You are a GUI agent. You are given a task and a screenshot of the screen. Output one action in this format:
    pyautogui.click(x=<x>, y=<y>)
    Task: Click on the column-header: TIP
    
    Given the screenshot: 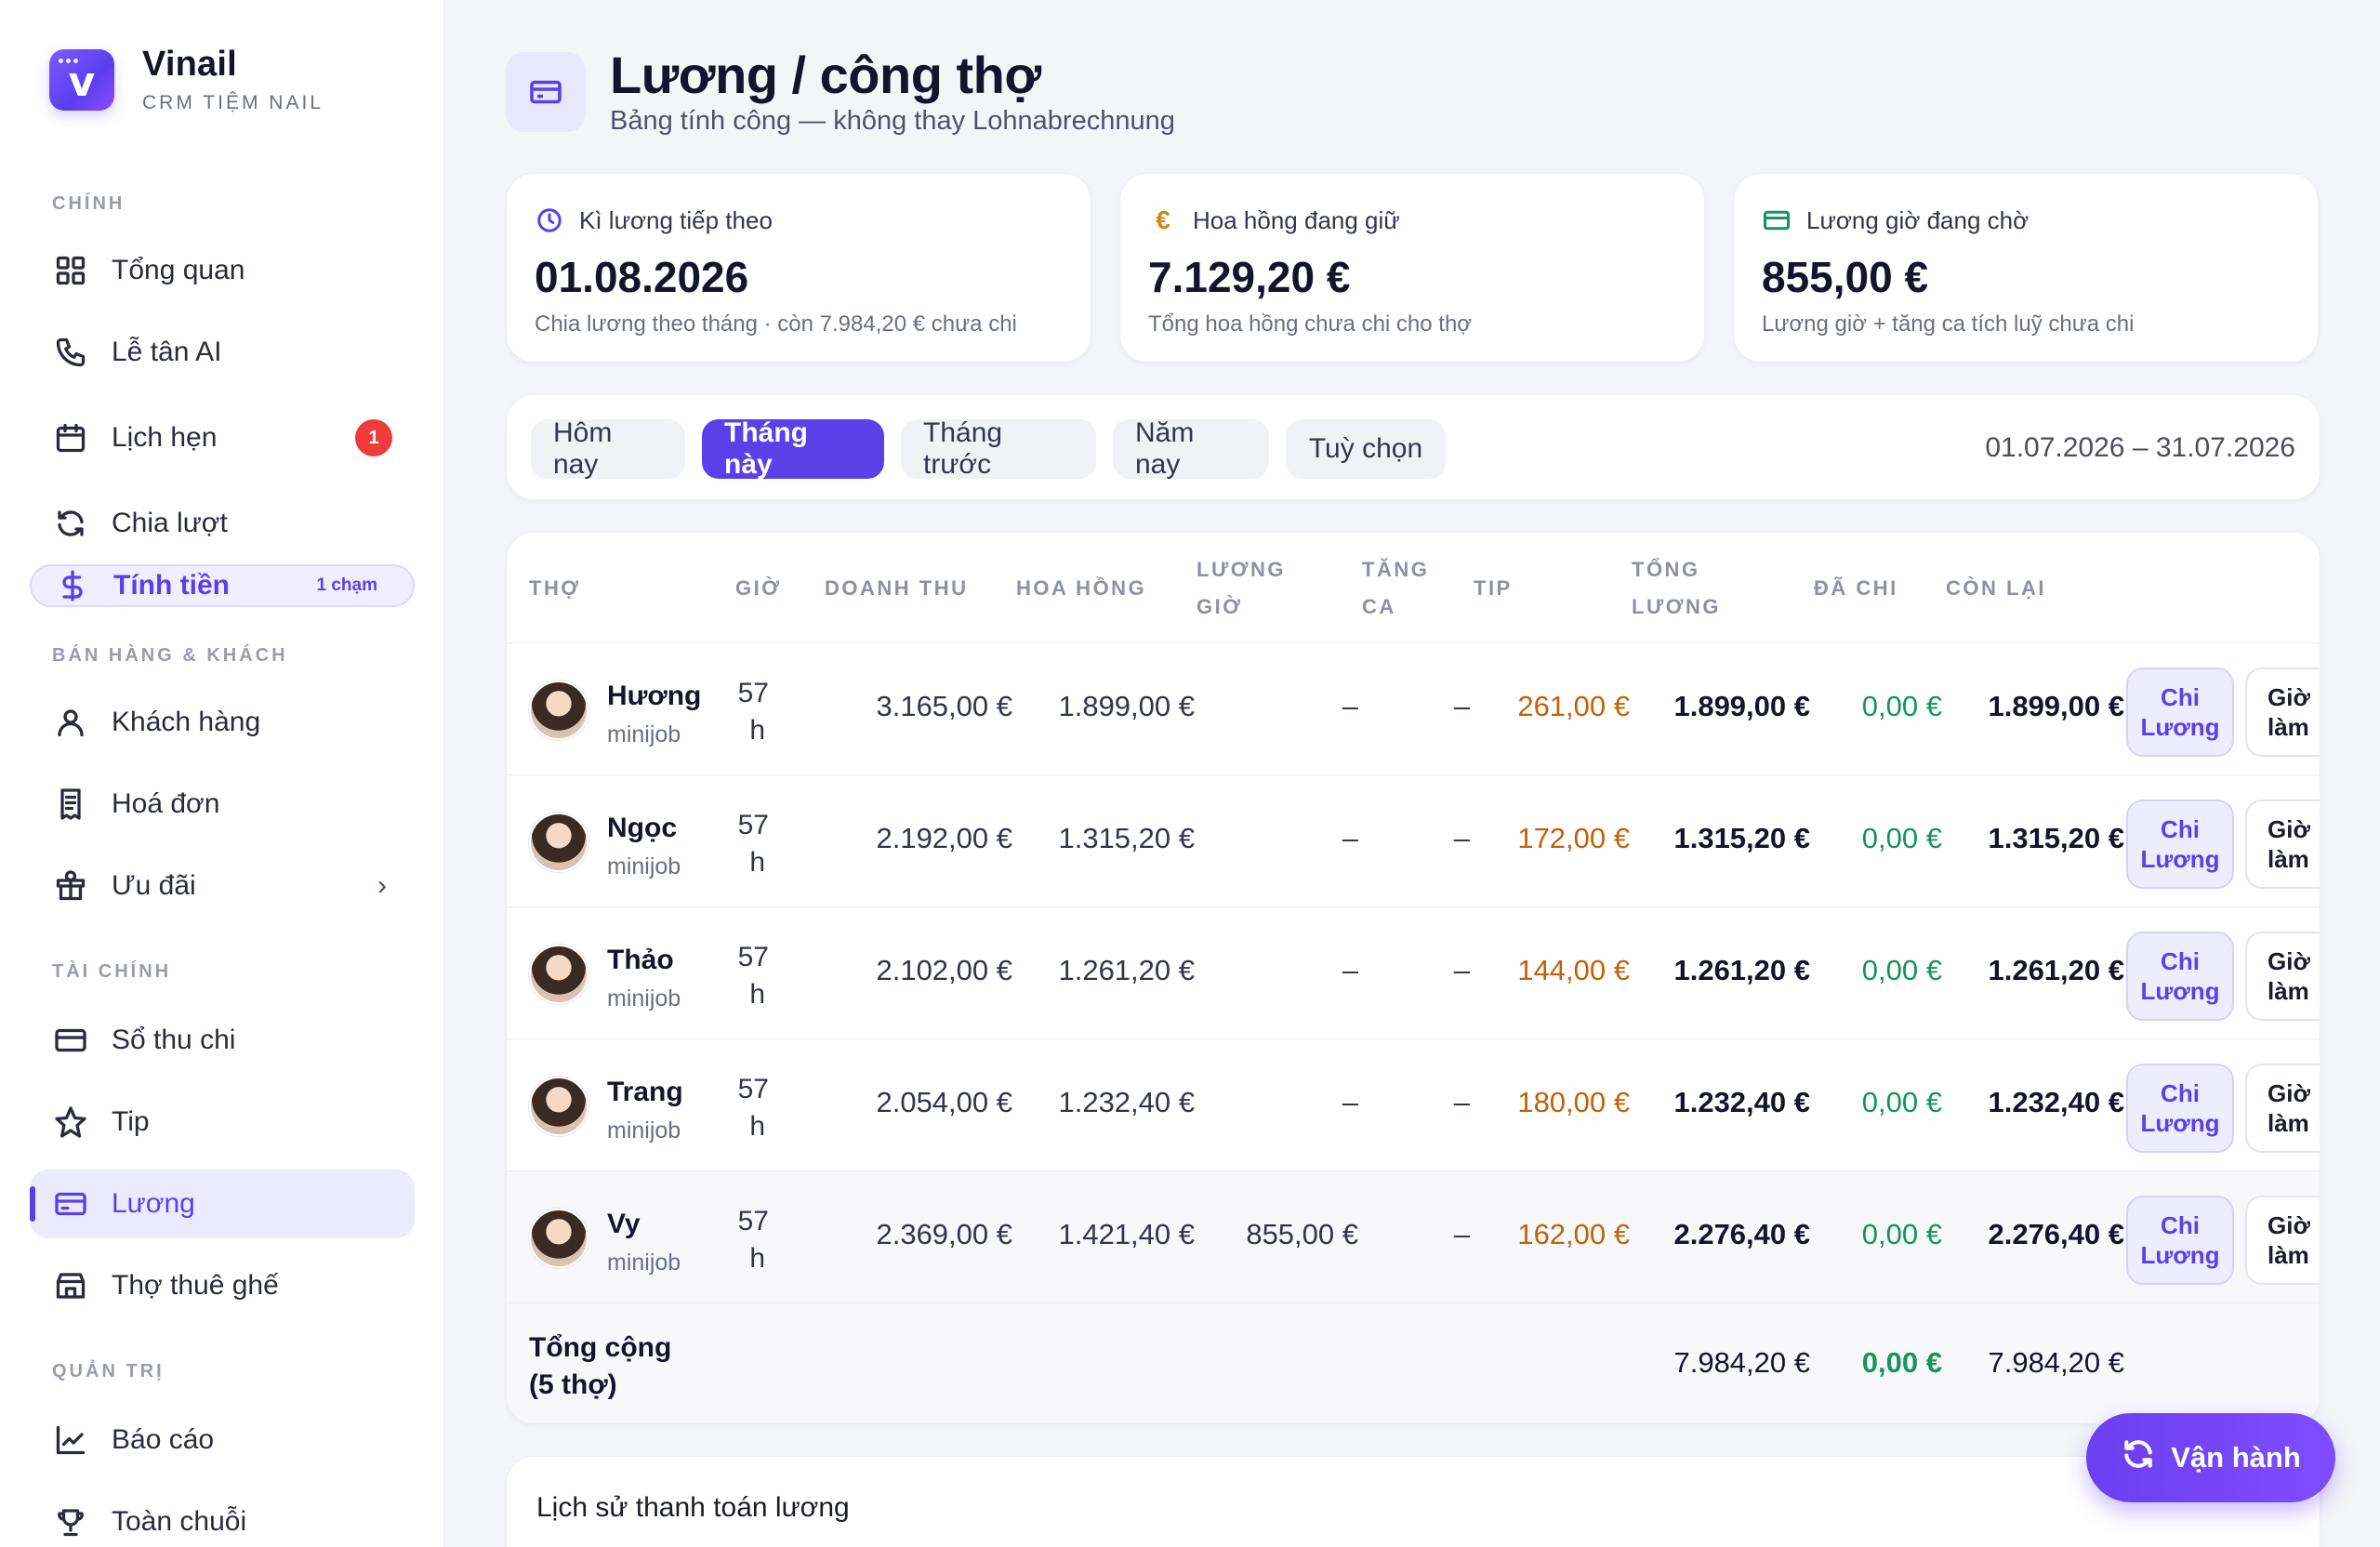 What is the action you would take?
    pyautogui.click(x=1493, y=588)
    